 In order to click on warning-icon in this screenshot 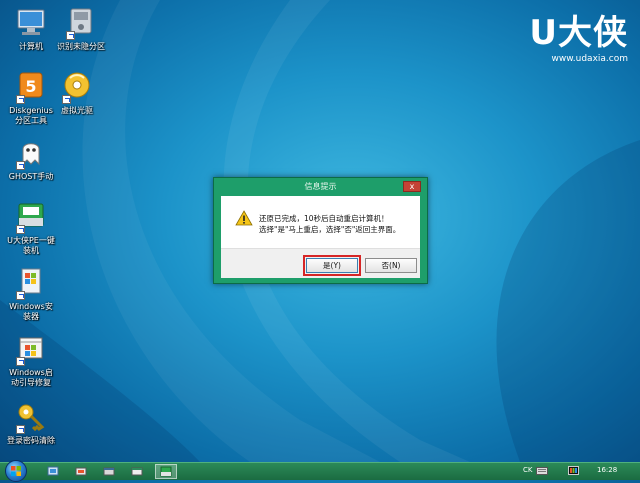, I will do `click(244, 218)`.